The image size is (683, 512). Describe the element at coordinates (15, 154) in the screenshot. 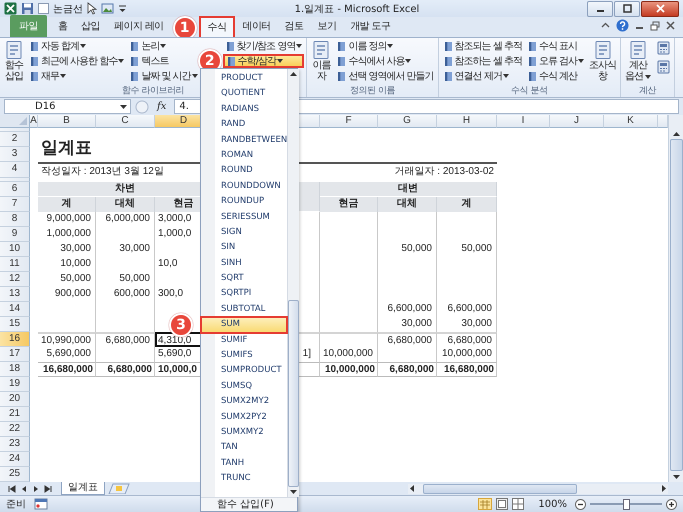

I see `row-header: 3` at that location.